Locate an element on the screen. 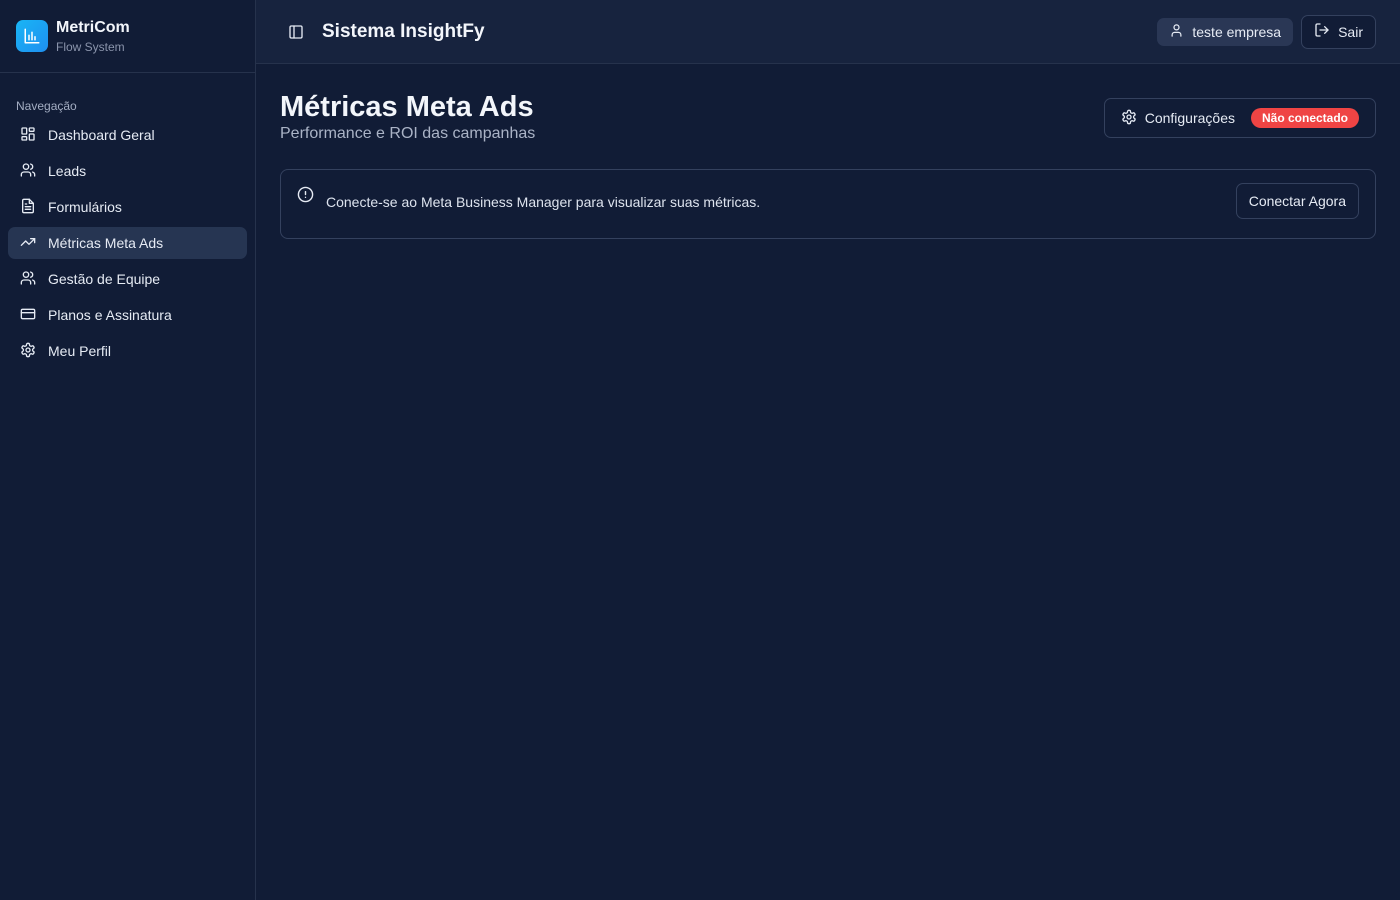  connect-now-button: Conectar Agora is located at coordinates (1297, 201).